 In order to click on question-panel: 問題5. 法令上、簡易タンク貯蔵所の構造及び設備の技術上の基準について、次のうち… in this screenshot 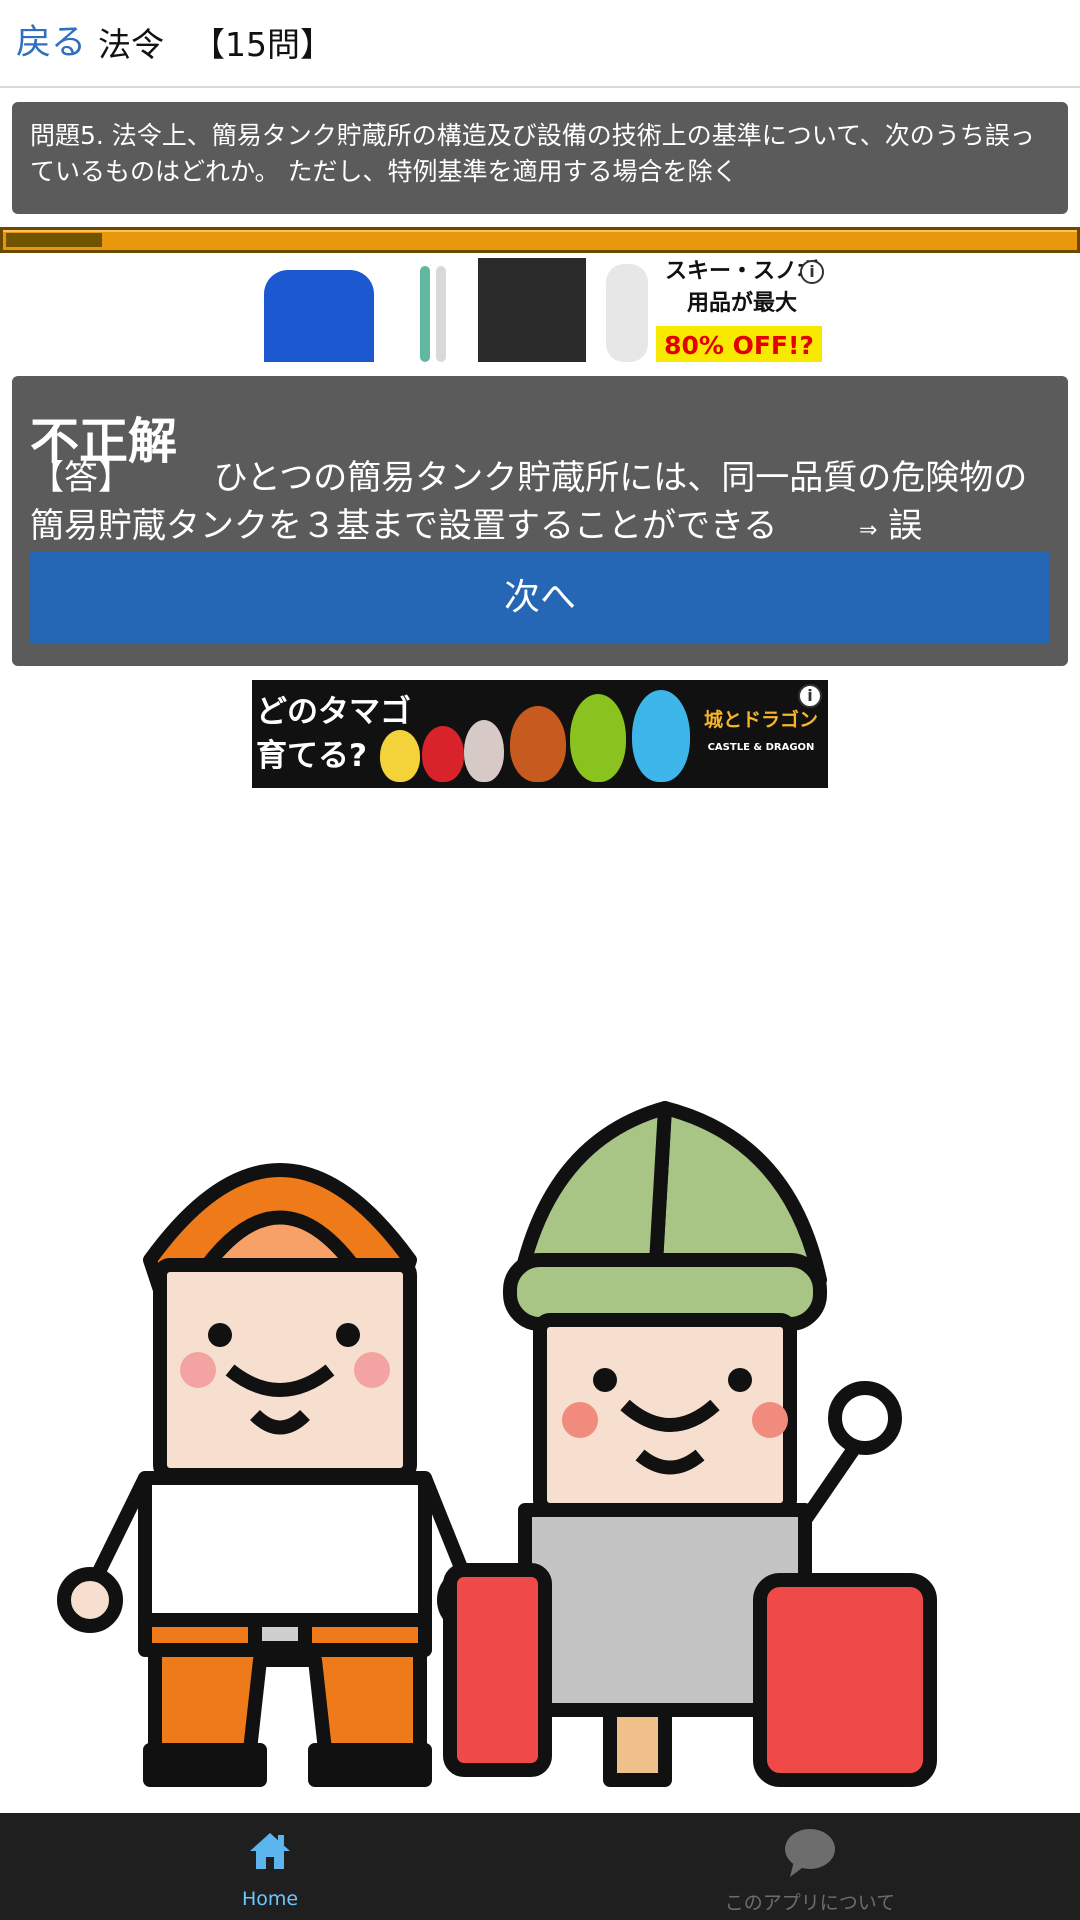, I will do `click(540, 158)`.